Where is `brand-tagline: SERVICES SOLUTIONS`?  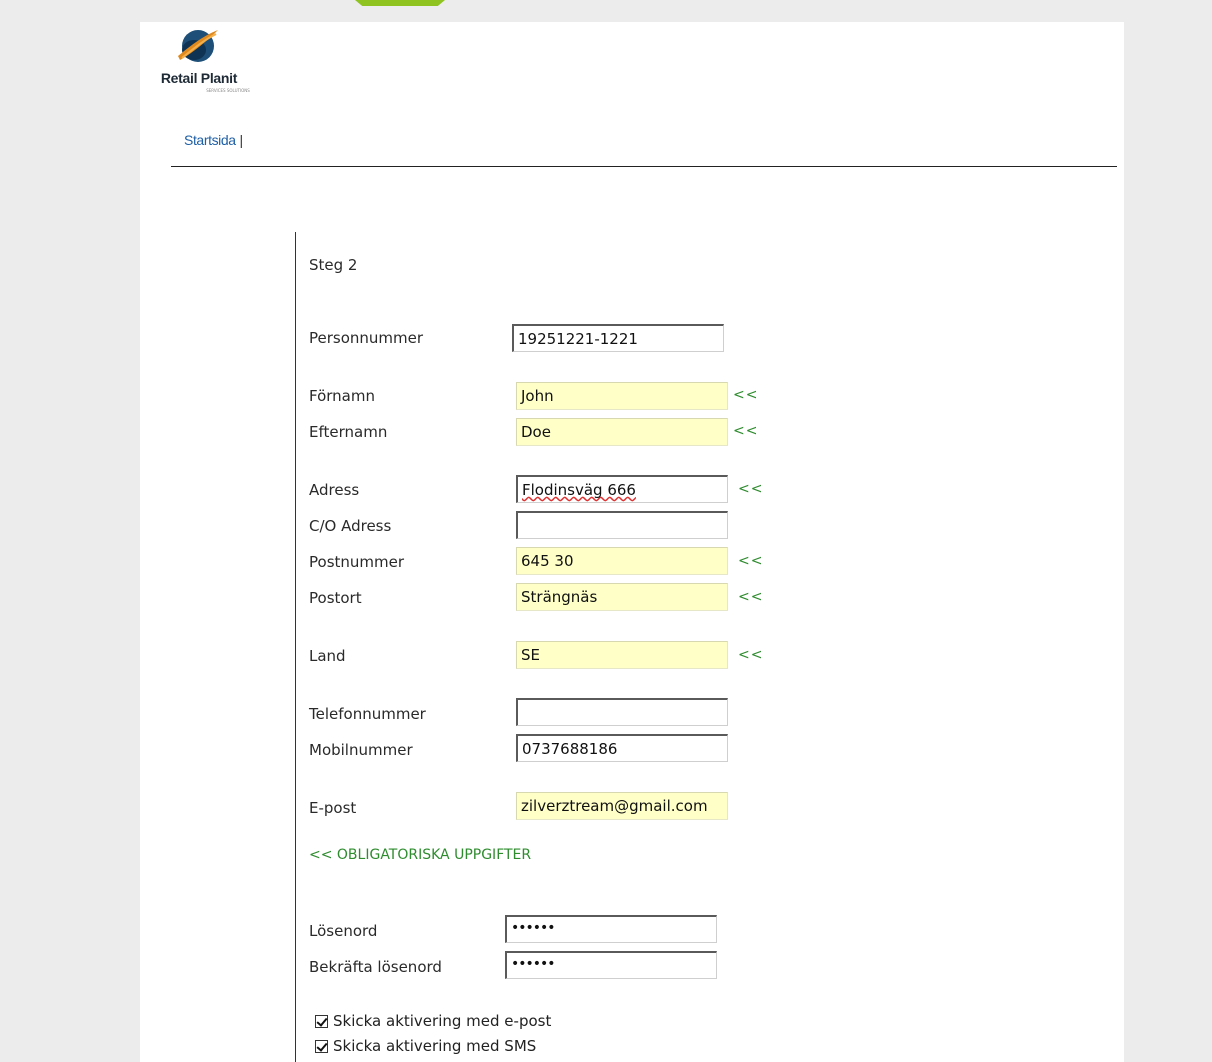
brand-tagline: SERVICES SOLUTIONS is located at coordinates (228, 90).